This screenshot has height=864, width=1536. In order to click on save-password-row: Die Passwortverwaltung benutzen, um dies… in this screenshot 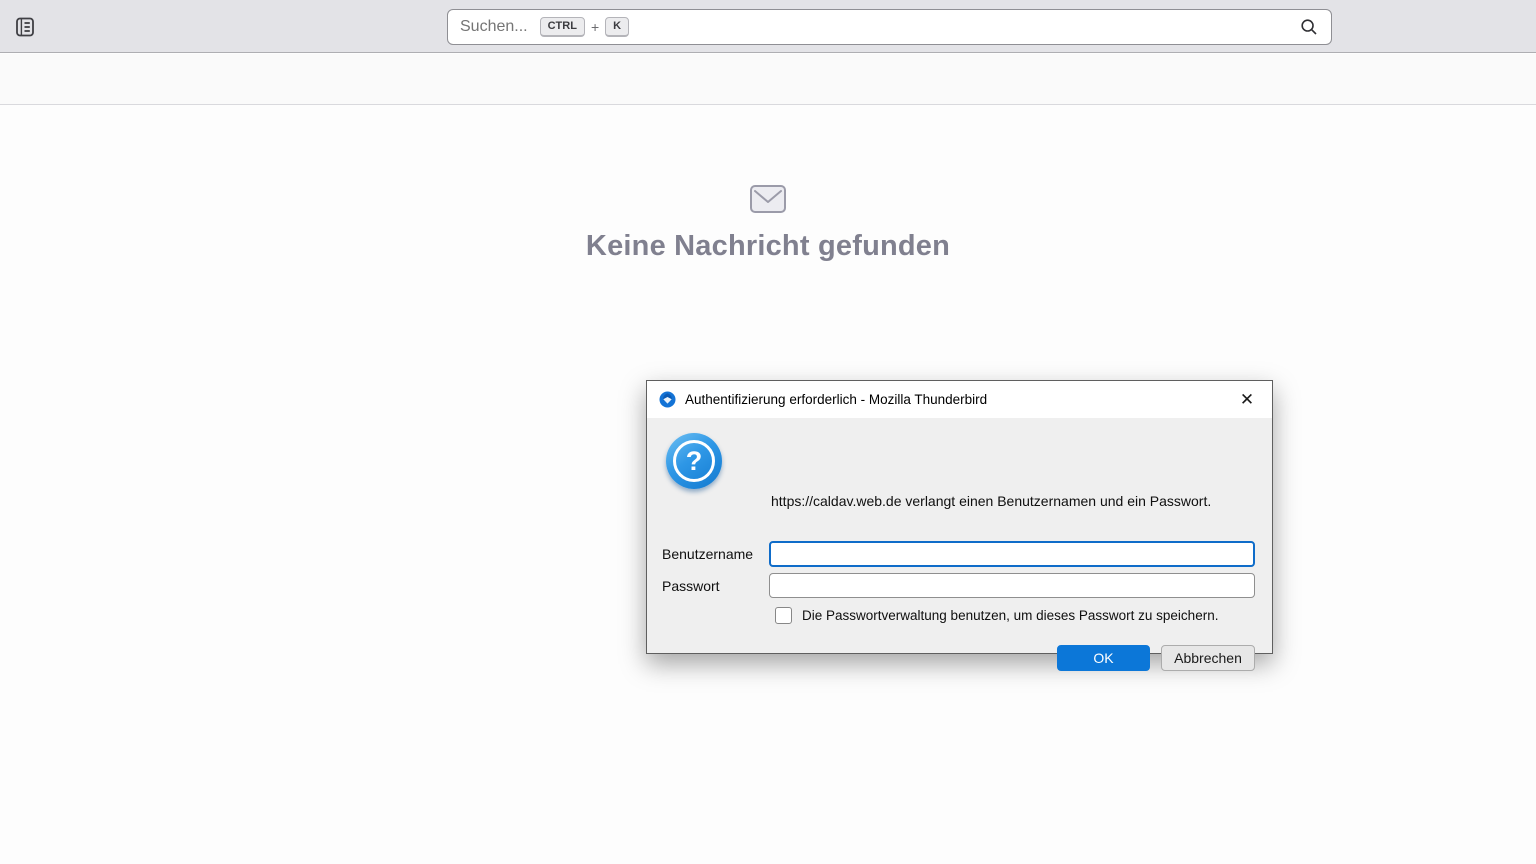, I will do `click(996, 615)`.